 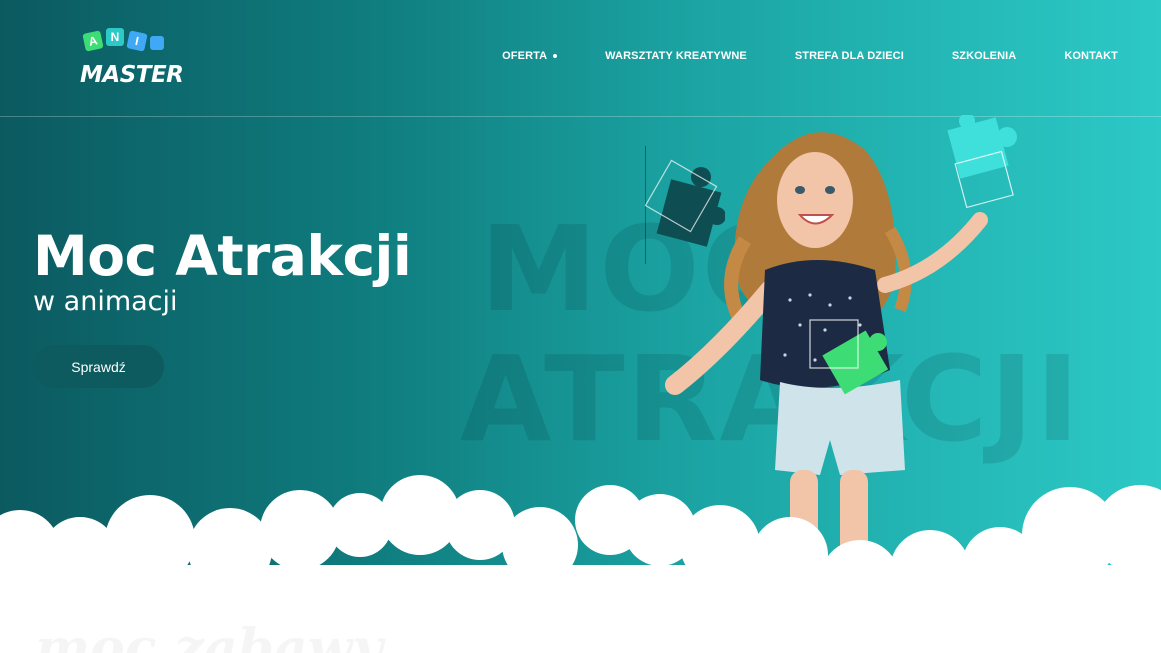 What do you see at coordinates (209, 635) in the screenshot?
I see `section-script-heading: moc zabawy` at bounding box center [209, 635].